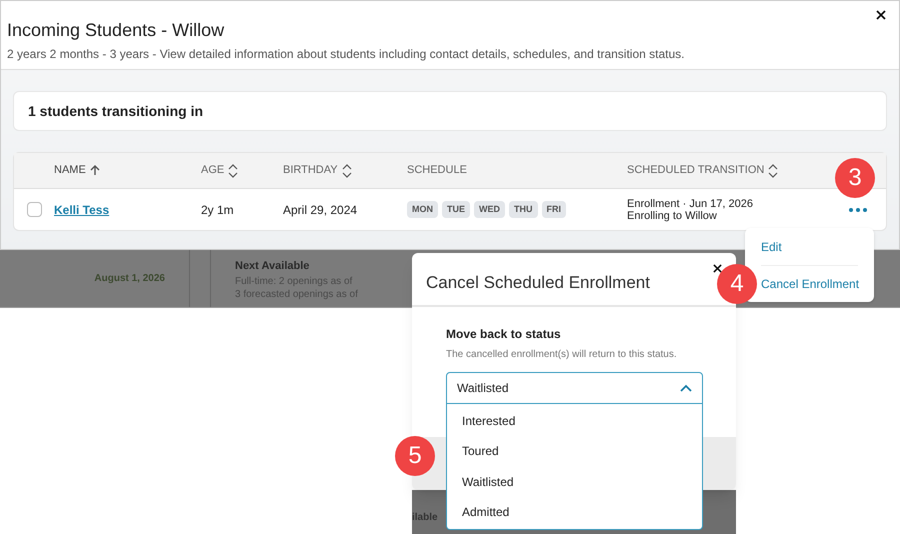  I want to click on count-card: 1 students transitioning in, so click(450, 111).